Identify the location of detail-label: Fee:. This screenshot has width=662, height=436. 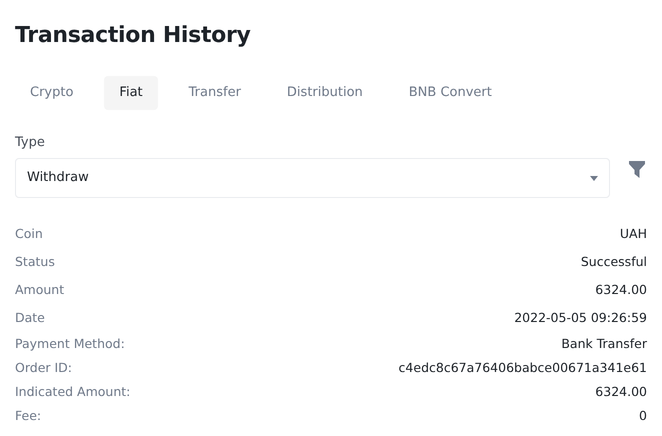
(28, 415).